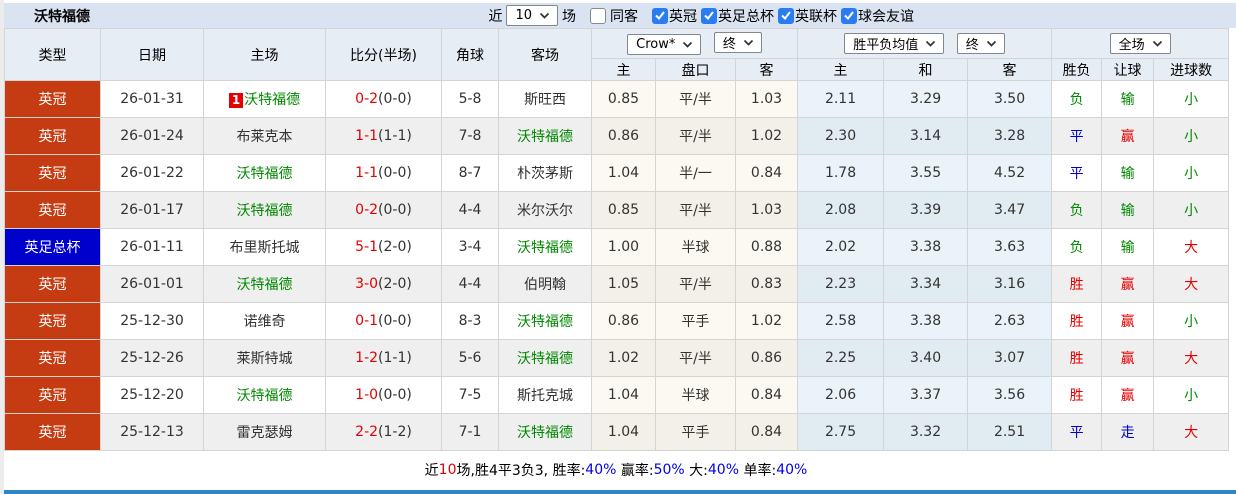 The image size is (1236, 494). What do you see at coordinates (367, 284) in the screenshot?
I see `fulltime-score: 3-0` at bounding box center [367, 284].